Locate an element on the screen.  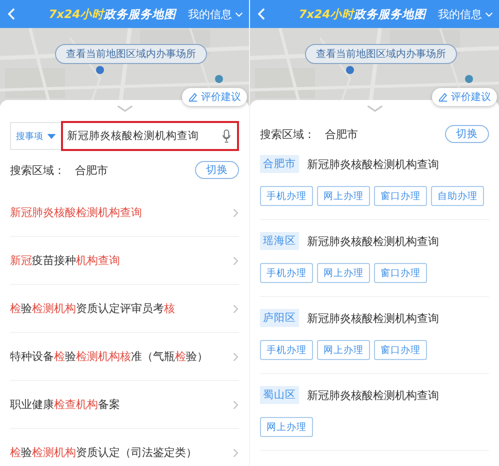
result-list-item: 新冠疫苗接种机构查询 is located at coordinates (124, 261).